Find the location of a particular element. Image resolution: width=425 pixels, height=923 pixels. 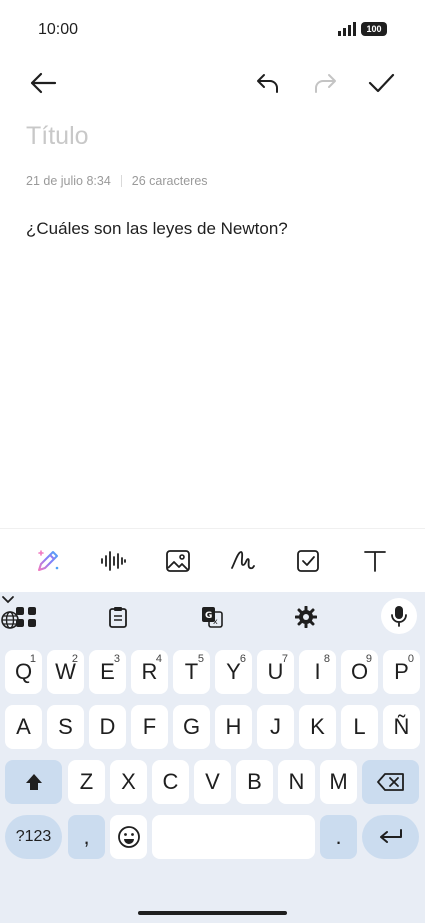

key-w: W2 is located at coordinates (65, 672).